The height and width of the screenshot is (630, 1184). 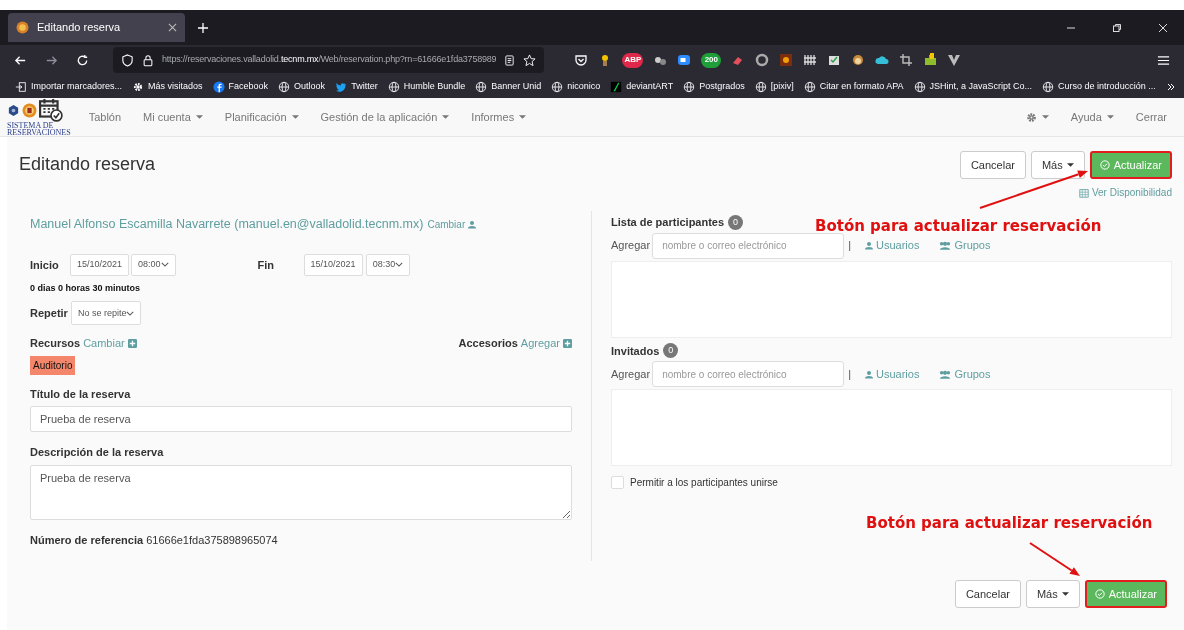 What do you see at coordinates (240, 86) in the screenshot?
I see `bookmark: Facebook` at bounding box center [240, 86].